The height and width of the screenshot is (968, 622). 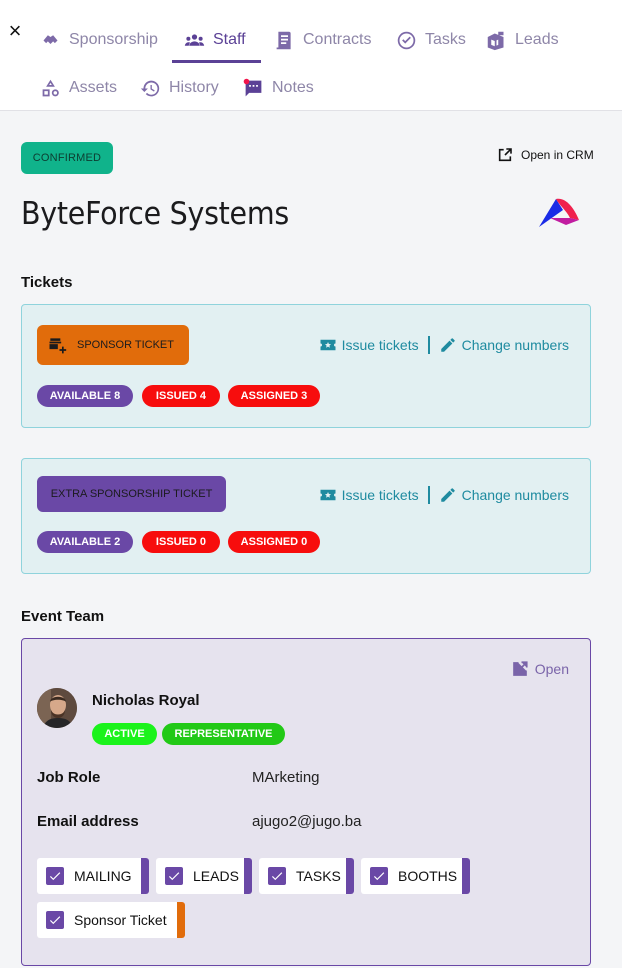 I want to click on handshake-icon, so click(x=50, y=39).